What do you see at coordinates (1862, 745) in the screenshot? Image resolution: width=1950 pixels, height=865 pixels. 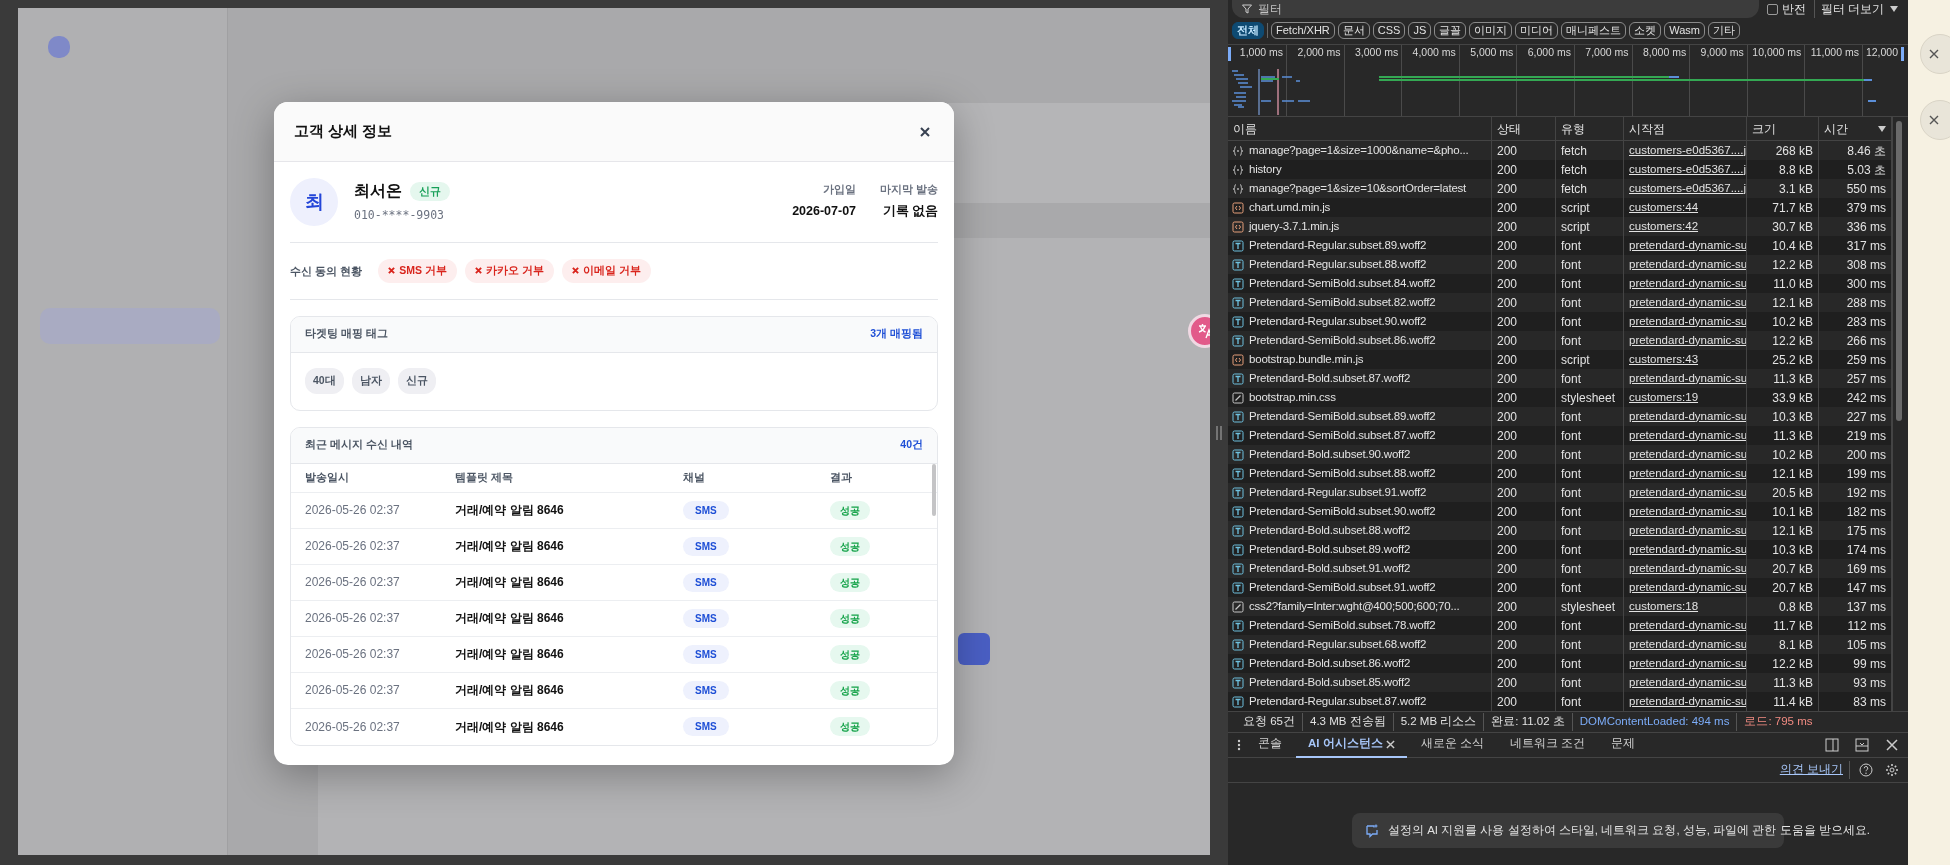 I see `dock-bottom-button` at bounding box center [1862, 745].